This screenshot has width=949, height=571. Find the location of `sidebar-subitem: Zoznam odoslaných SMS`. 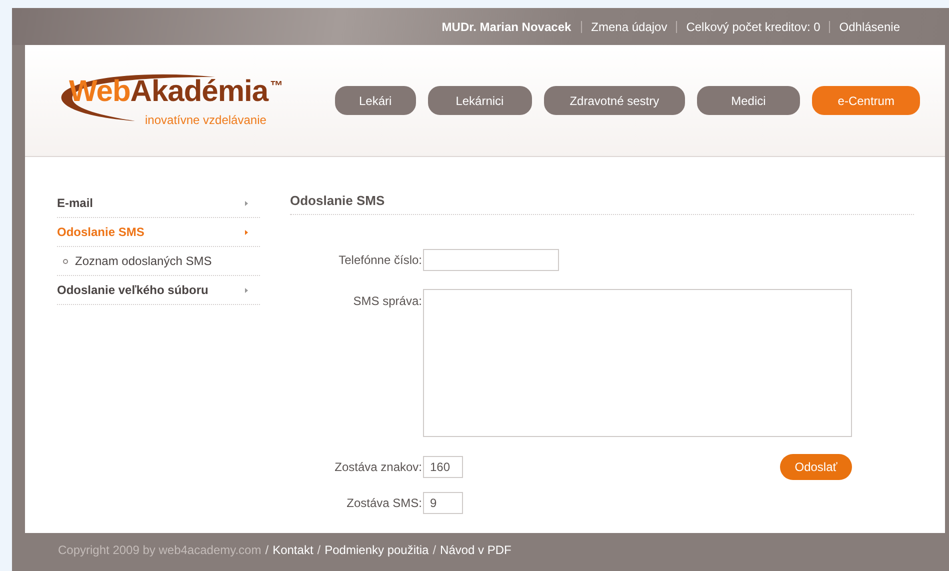

sidebar-subitem: Zoznam odoslaných SMS is located at coordinates (158, 261).